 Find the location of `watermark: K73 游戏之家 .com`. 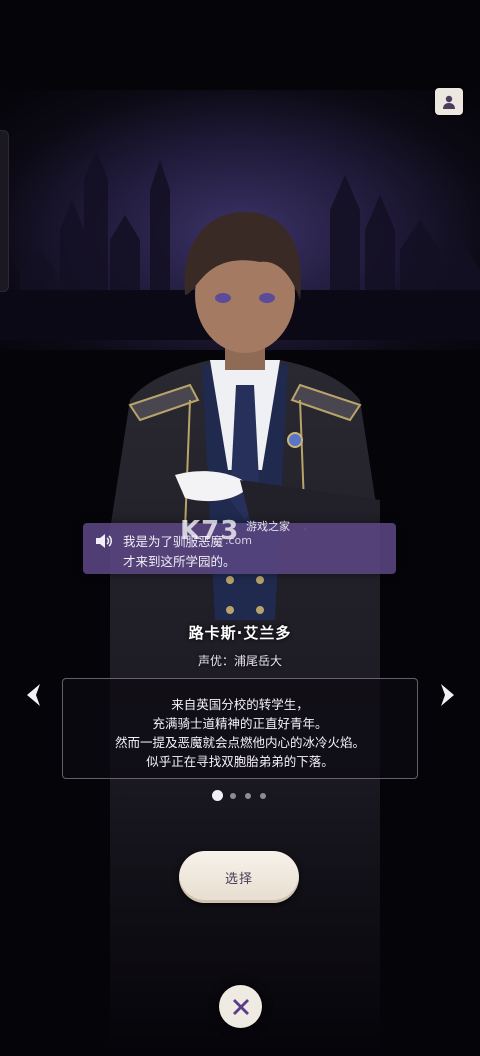

watermark: K73 游戏之家 .com is located at coordinates (240, 534).